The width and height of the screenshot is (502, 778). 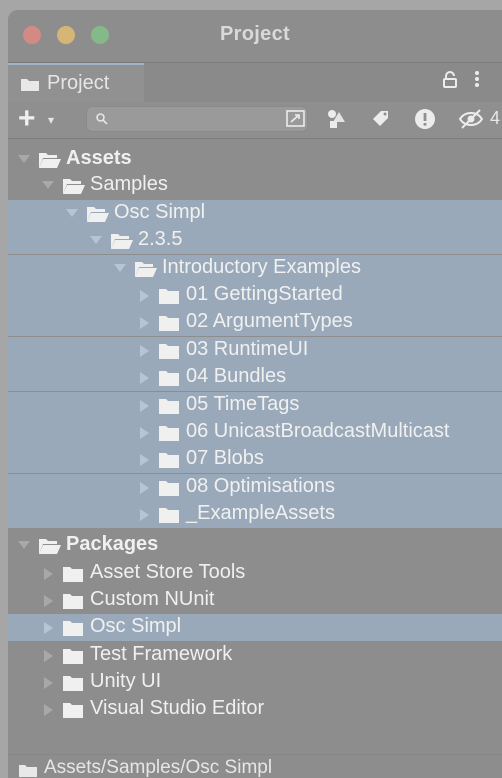 I want to click on tree-row: _ExampleAssets, so click(x=255, y=514).